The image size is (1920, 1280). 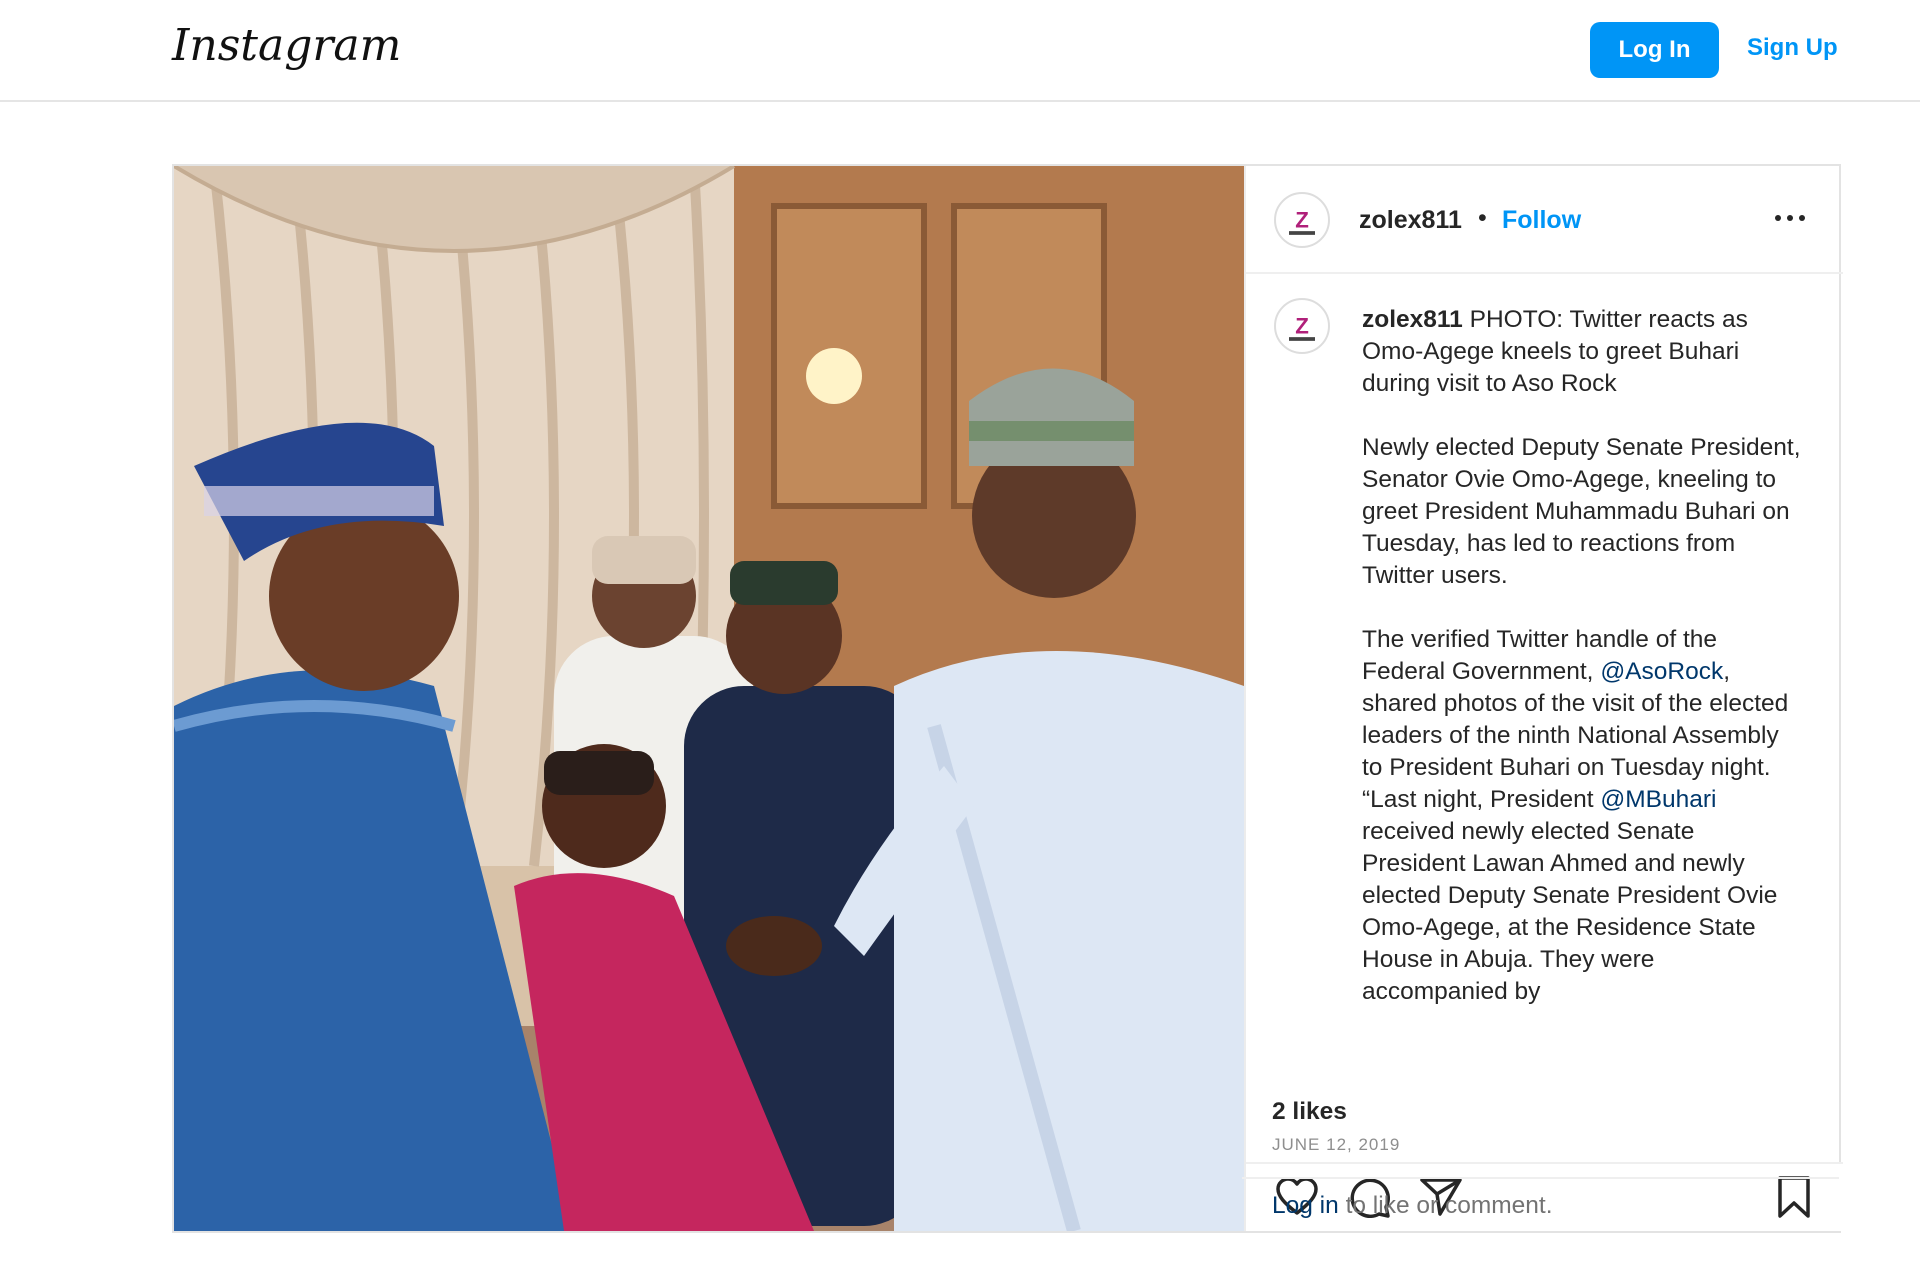 What do you see at coordinates (1658, 799) in the screenshot?
I see `mention-mbuhari: @MBuhari` at bounding box center [1658, 799].